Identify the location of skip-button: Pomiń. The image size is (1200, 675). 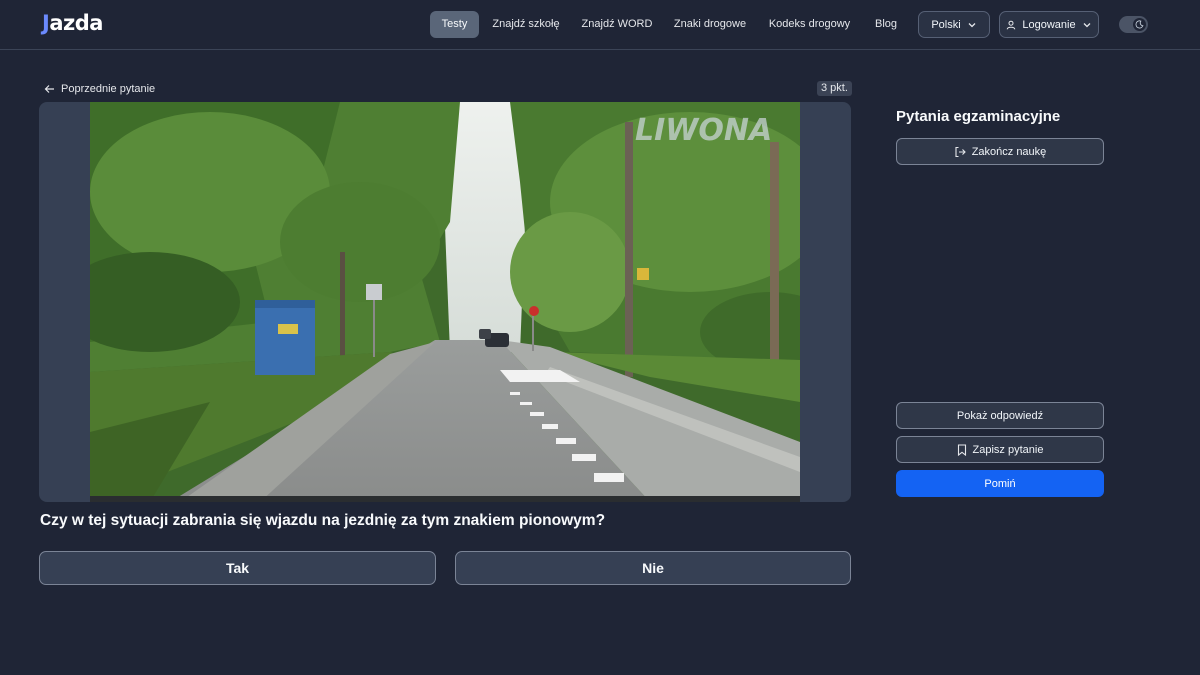
(1000, 483).